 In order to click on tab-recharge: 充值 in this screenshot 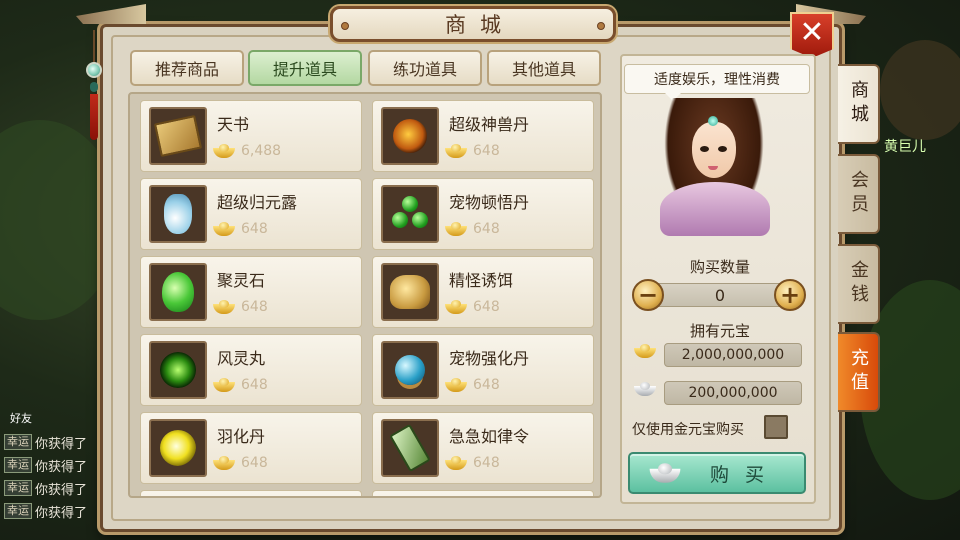, I will do `click(859, 372)`.